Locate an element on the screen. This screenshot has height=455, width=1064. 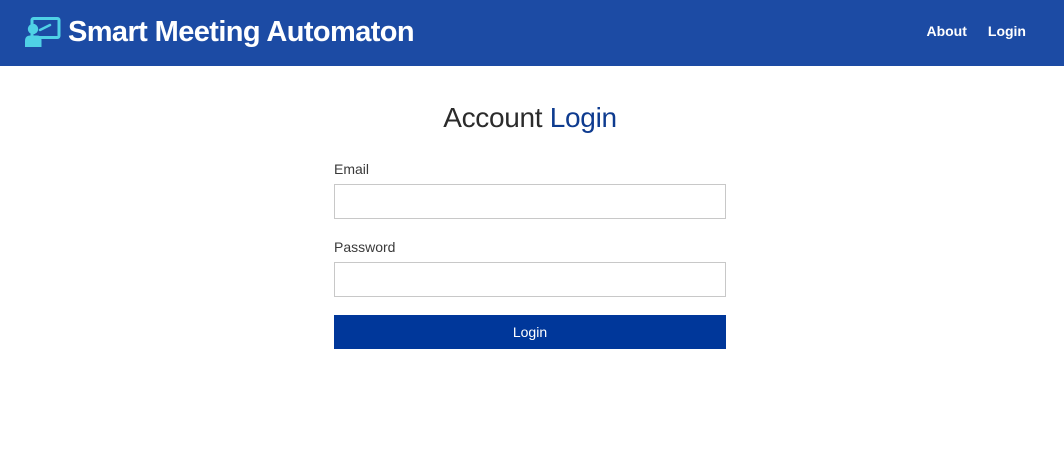
nav-links: About Login is located at coordinates (976, 31).